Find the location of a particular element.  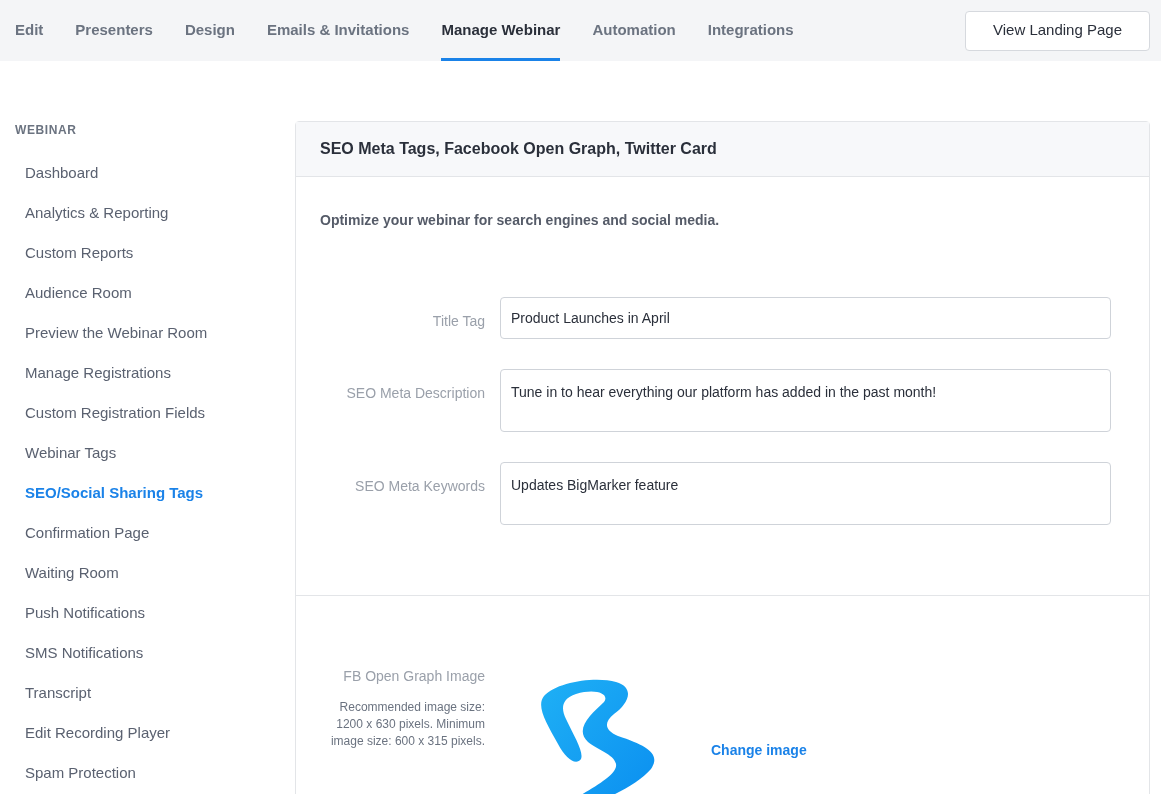

sidebar-link: Custom Registration Fields is located at coordinates (115, 413).